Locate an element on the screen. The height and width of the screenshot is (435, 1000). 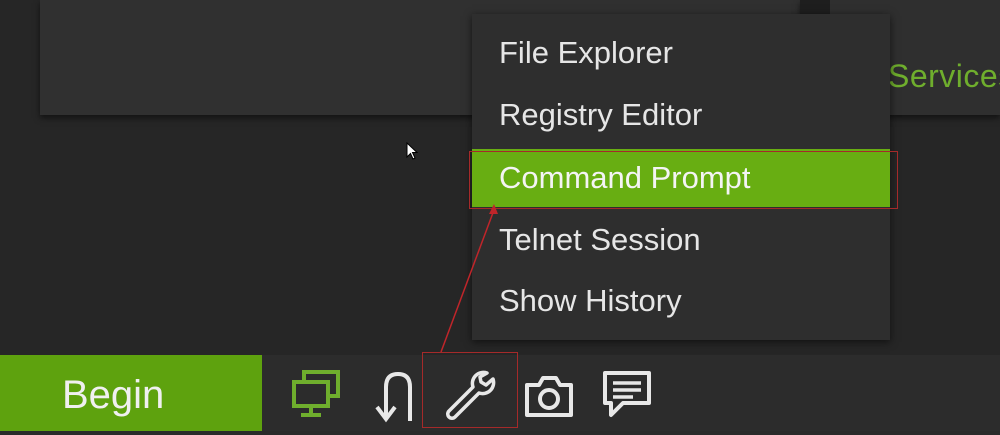
menu-item-show-history: Show History is located at coordinates (681, 301).